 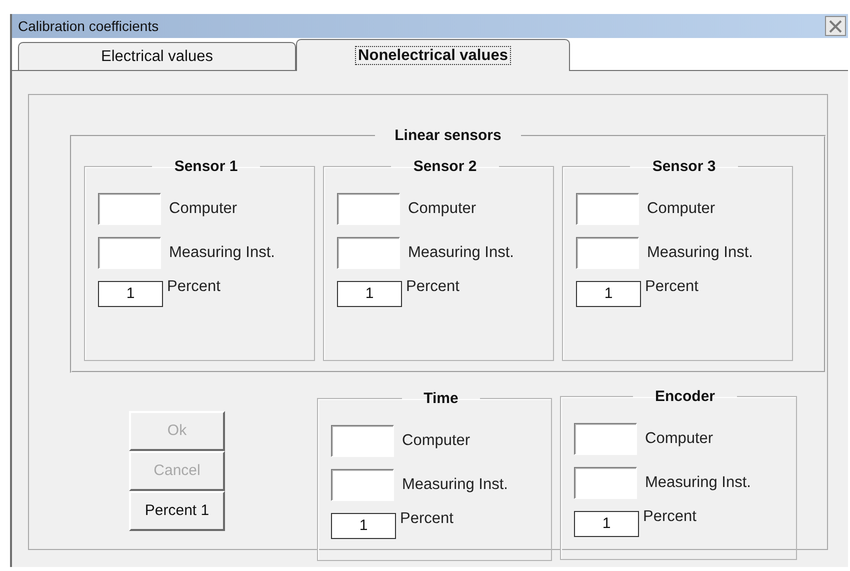 I want to click on group-title: Time, so click(x=441, y=399).